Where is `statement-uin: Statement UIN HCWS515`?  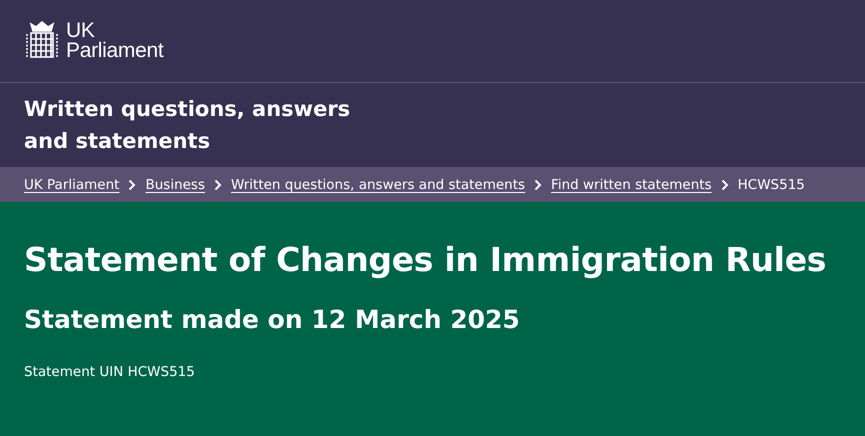
statement-uin: Statement UIN HCWS515 is located at coordinates (110, 372).